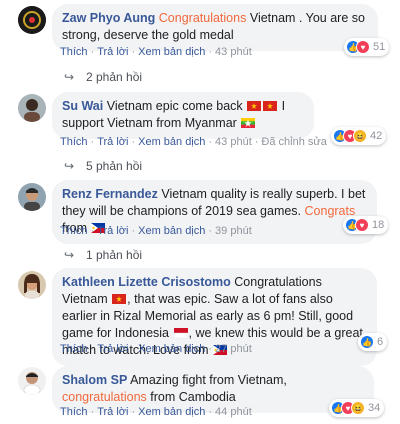 The height and width of the screenshot is (424, 400). Describe the element at coordinates (82, 106) in the screenshot. I see `commenter-name: Su Wai` at that location.